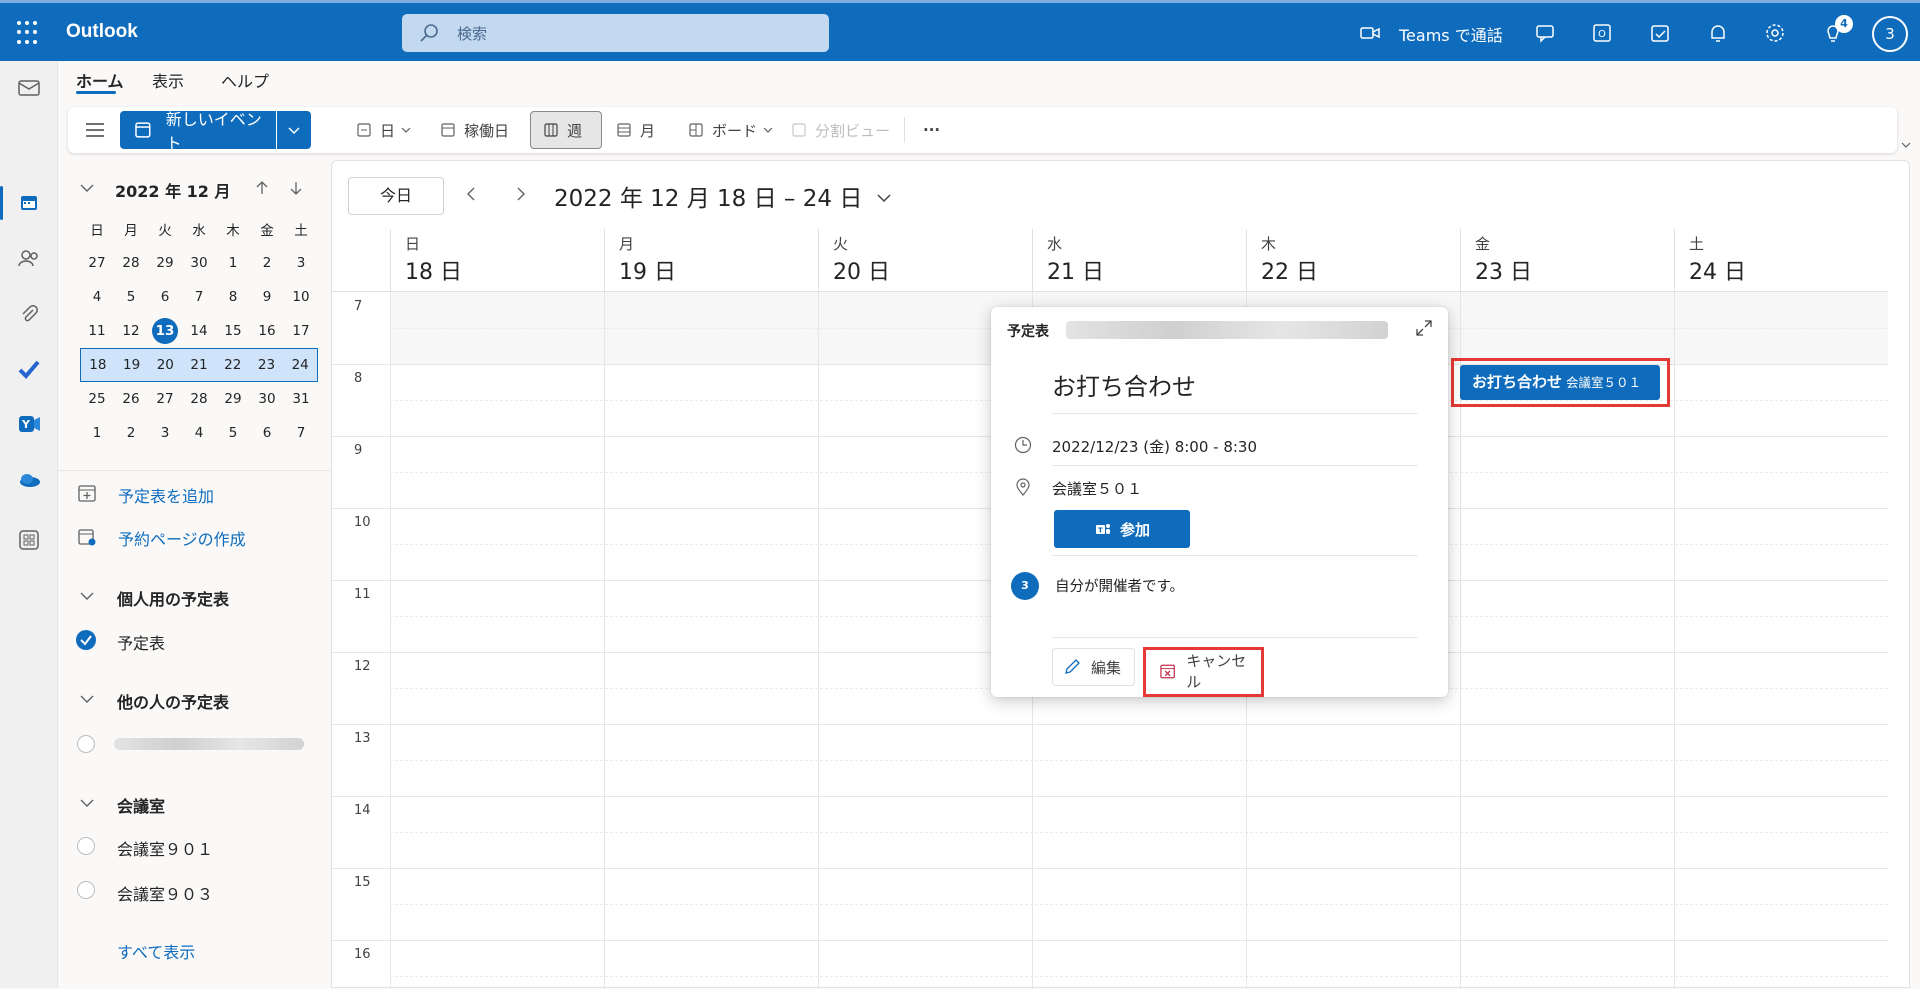 The image size is (1920, 989). I want to click on yammer-icon: Y, so click(29, 424).